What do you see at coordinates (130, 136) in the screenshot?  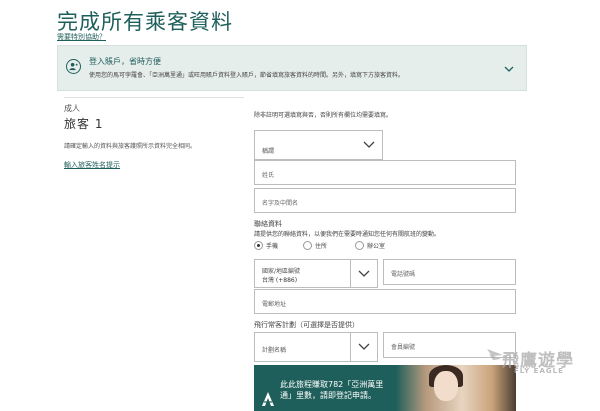 I see `passenger-summary: 成人 旅客 1 請確定輸入的資料與旅客護照所示資料完全相同。 輸入旅客姓名提示` at bounding box center [130, 136].